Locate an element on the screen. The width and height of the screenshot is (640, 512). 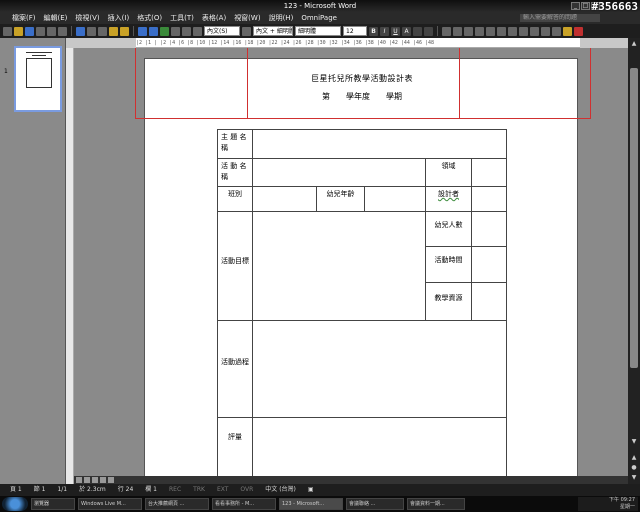
highlight-icon is located at coordinates (567, 31).